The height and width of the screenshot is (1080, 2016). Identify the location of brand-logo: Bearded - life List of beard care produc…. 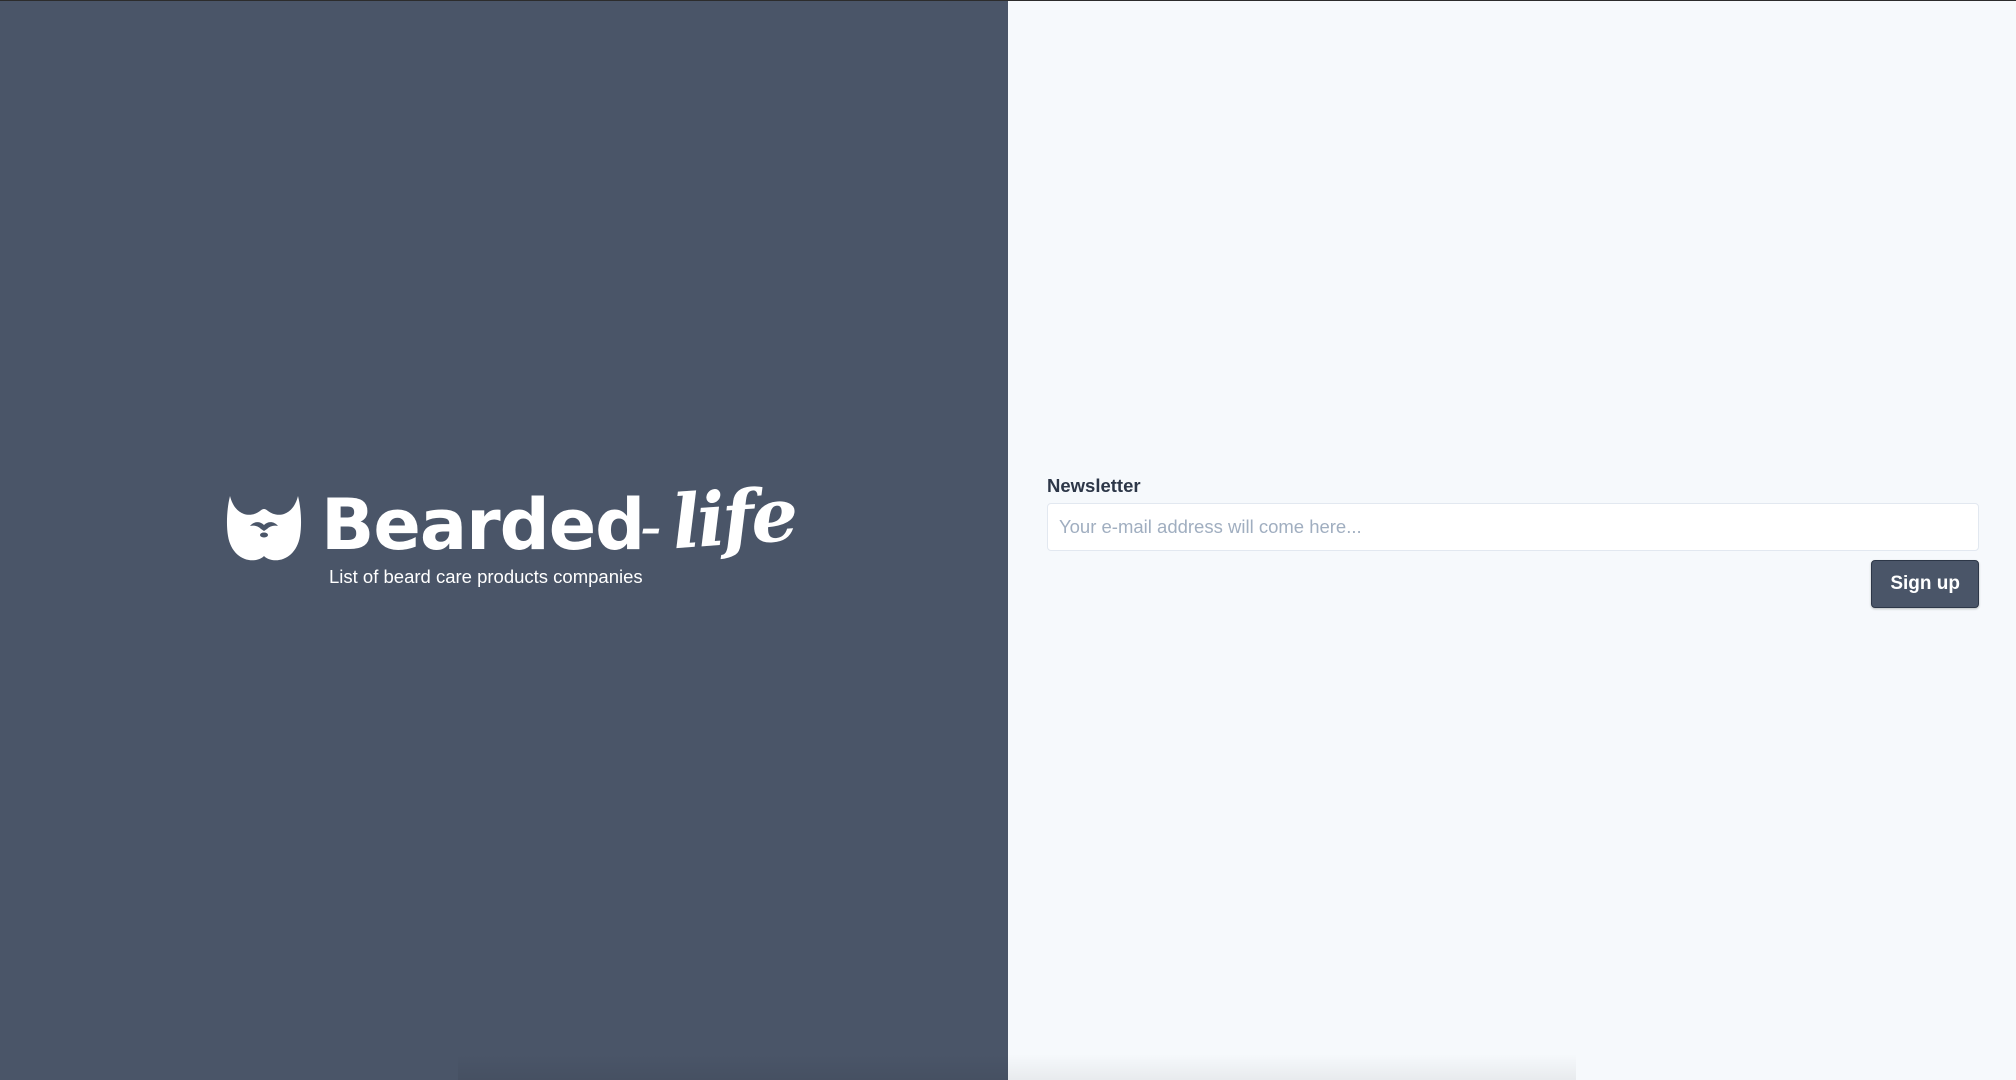
(511, 536).